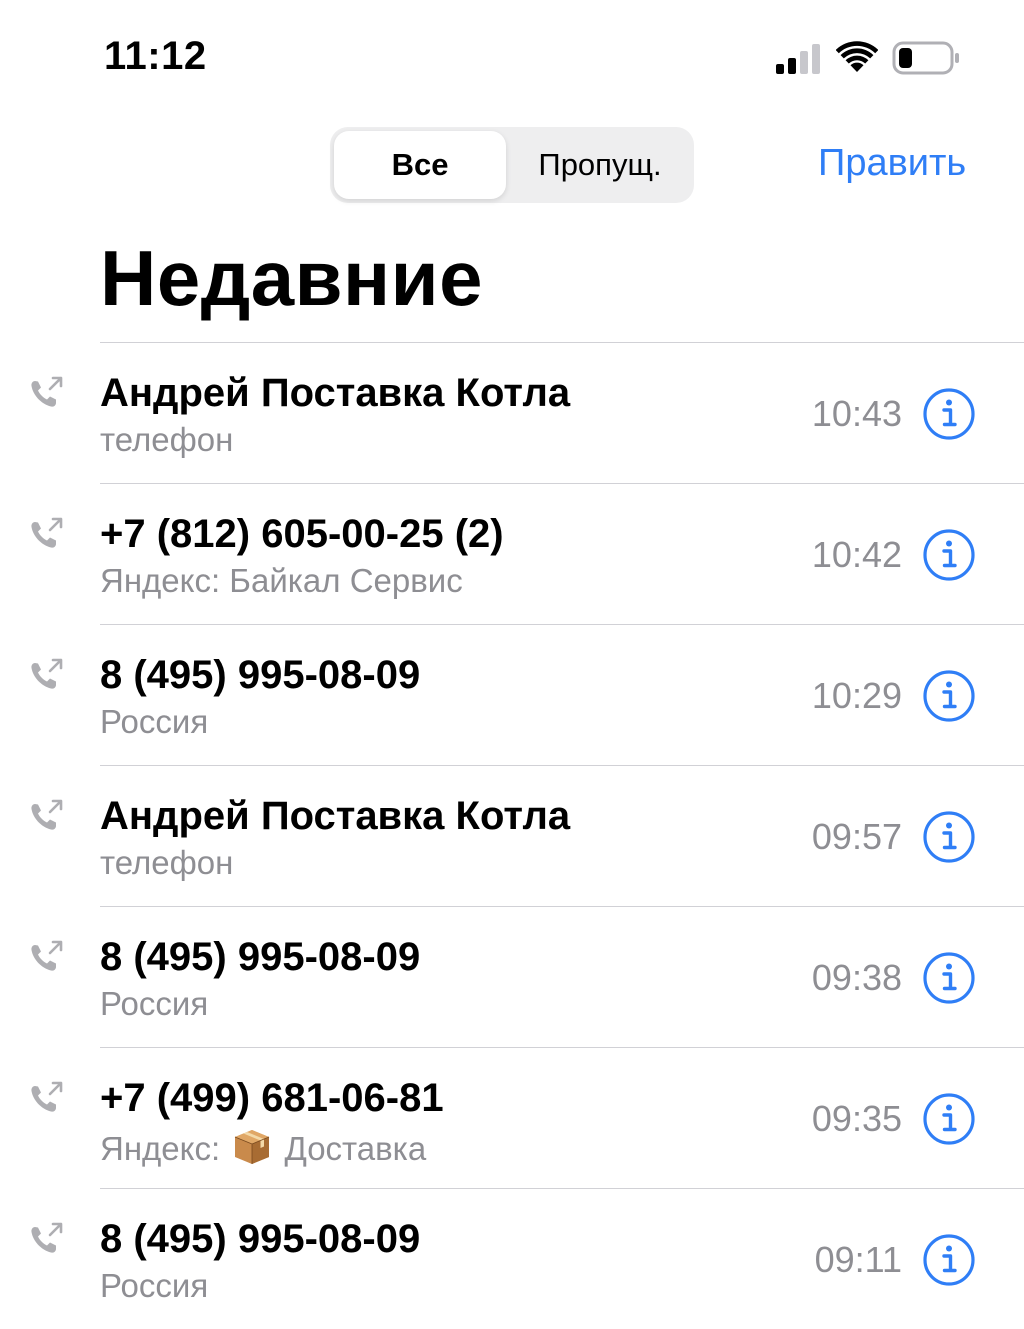 The width and height of the screenshot is (1024, 1329). I want to click on call-filter-segmented-control: Все Пропущ., so click(512, 165).